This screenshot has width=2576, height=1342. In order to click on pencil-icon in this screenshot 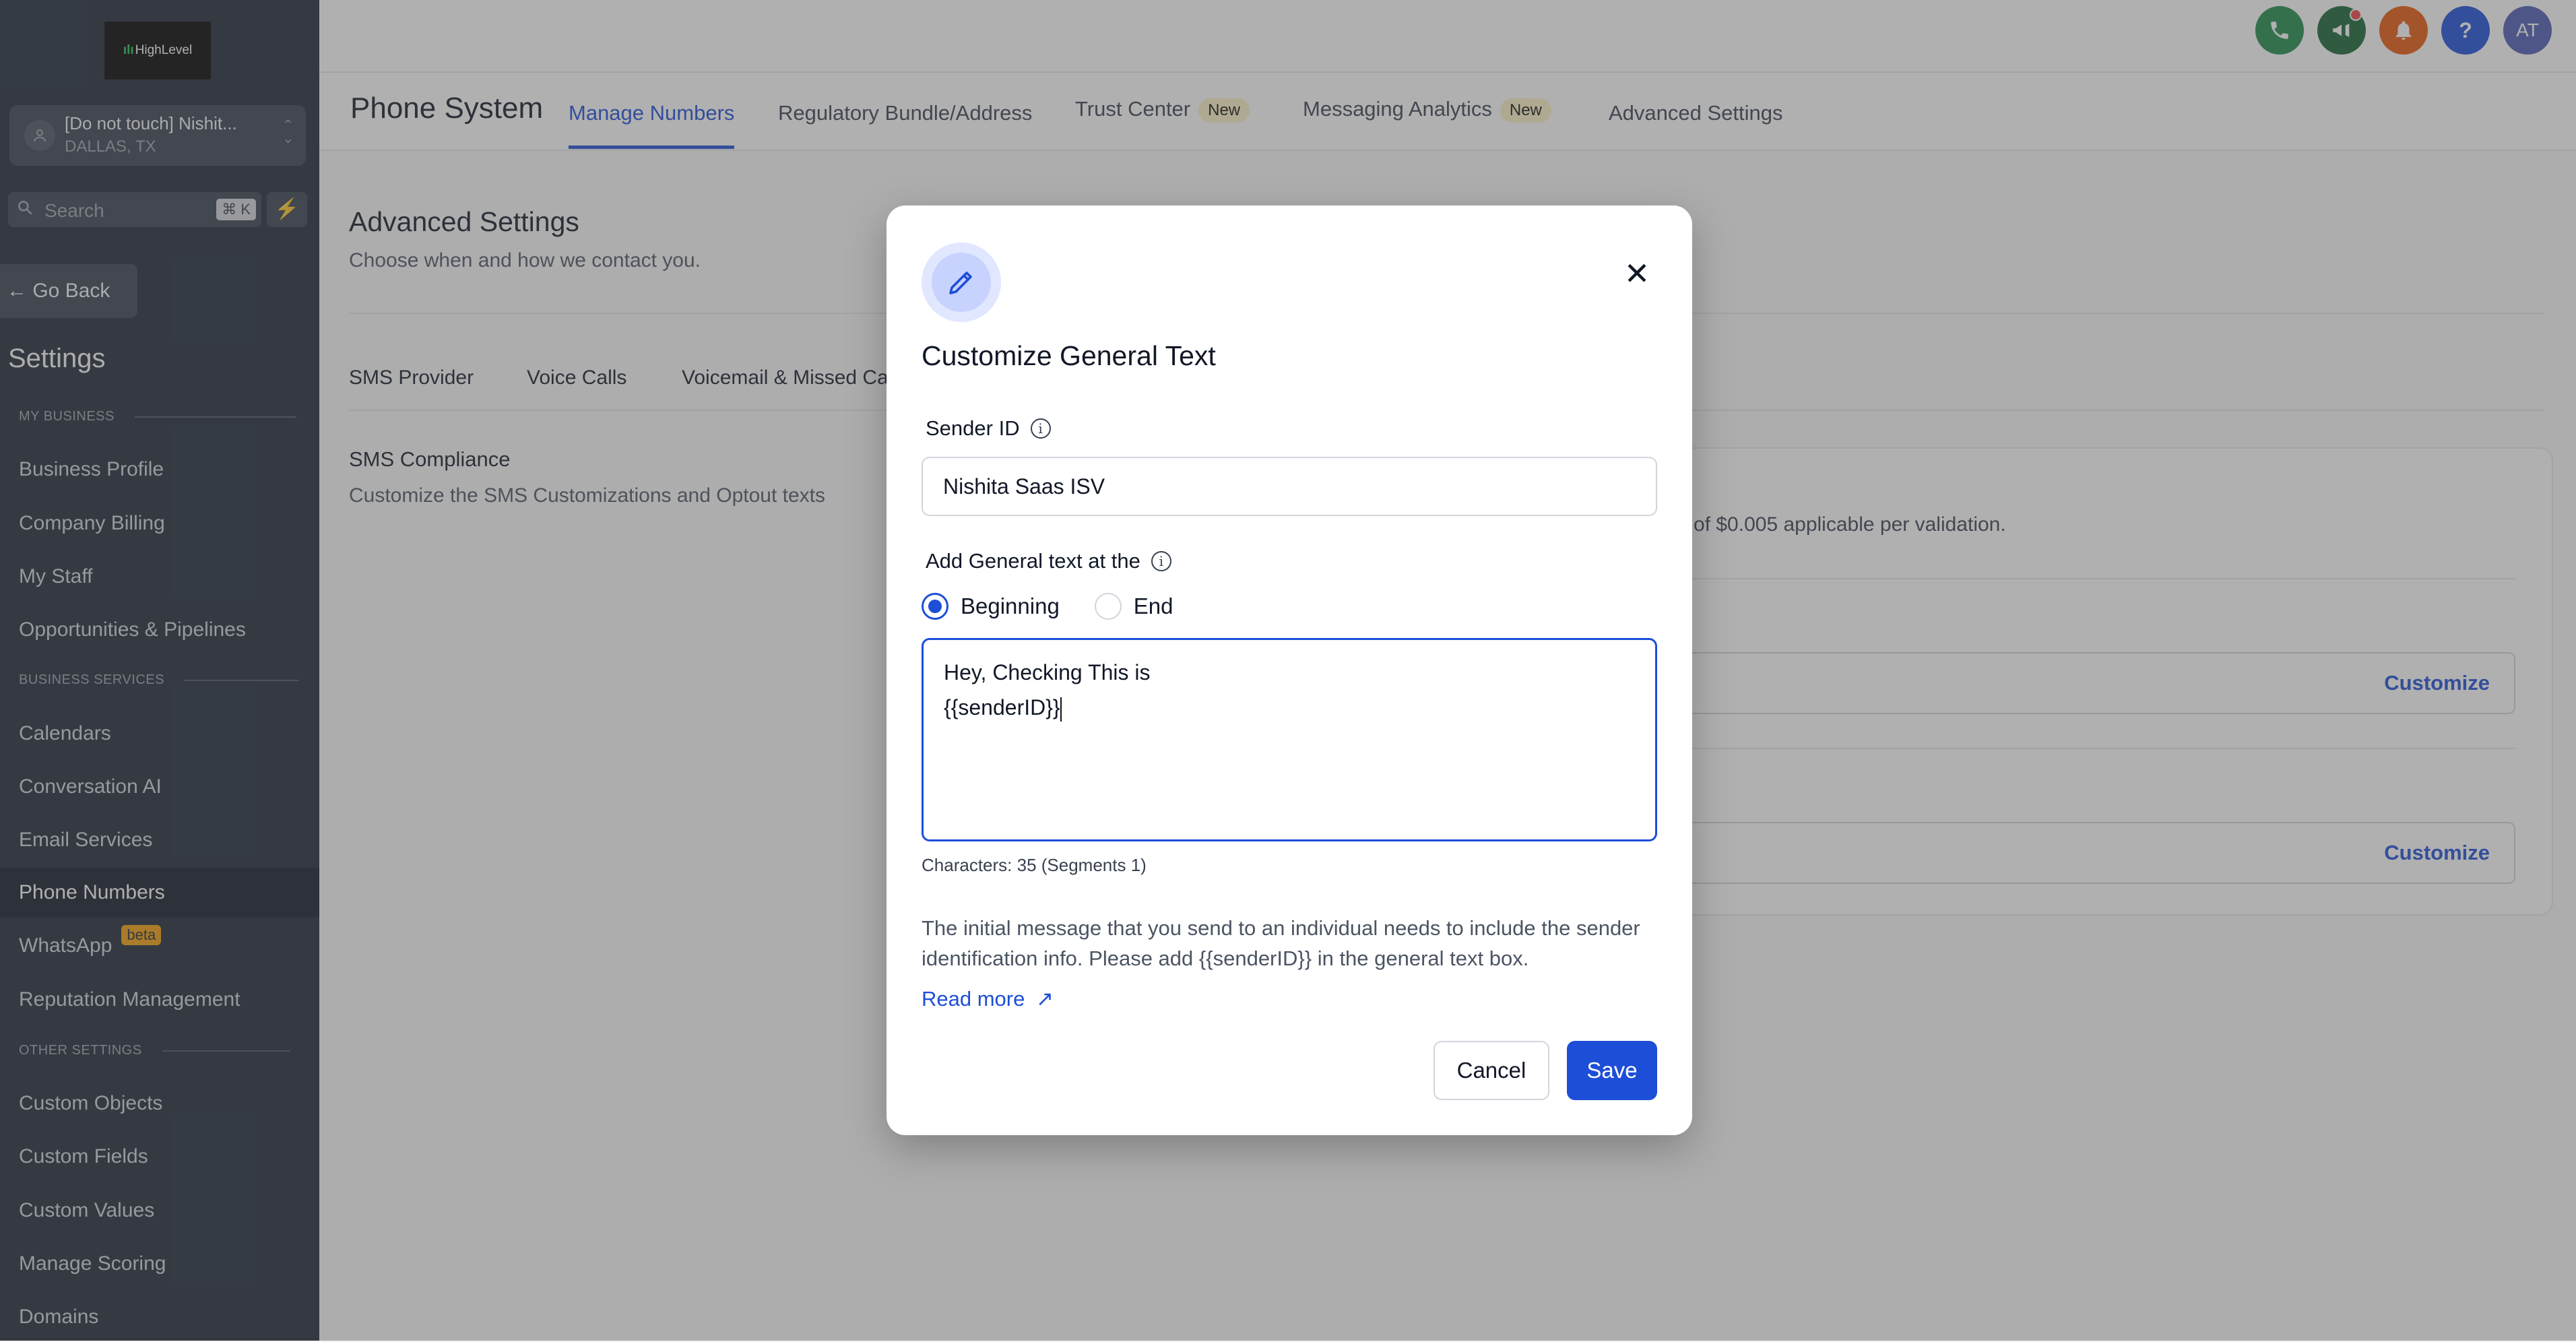, I will do `click(962, 282)`.